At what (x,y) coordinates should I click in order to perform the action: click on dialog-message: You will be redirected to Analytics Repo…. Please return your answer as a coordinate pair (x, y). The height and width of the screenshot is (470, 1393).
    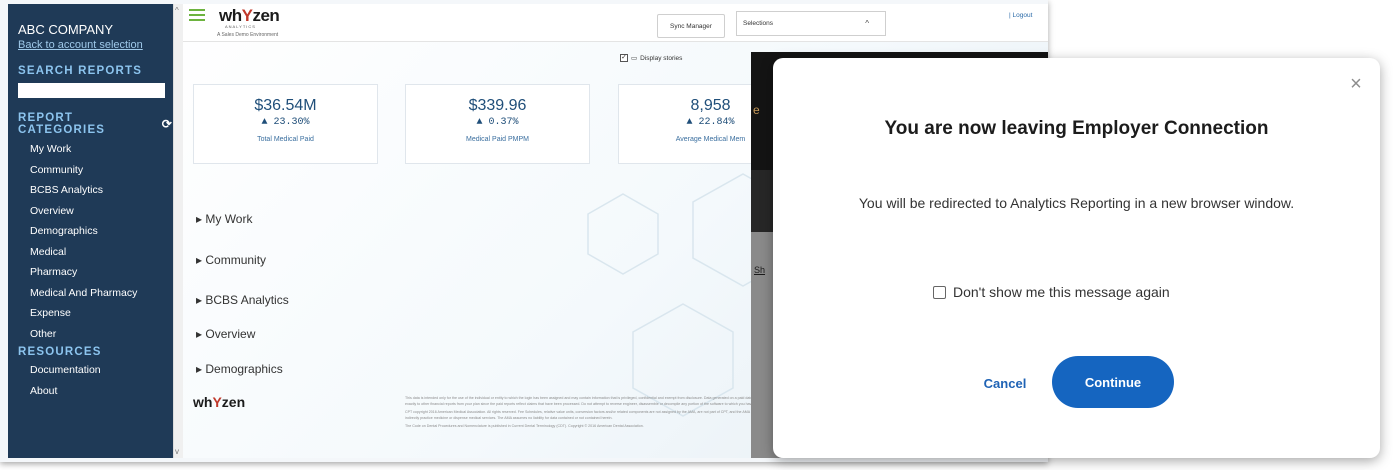
    Looking at the image, I should click on (1076, 203).